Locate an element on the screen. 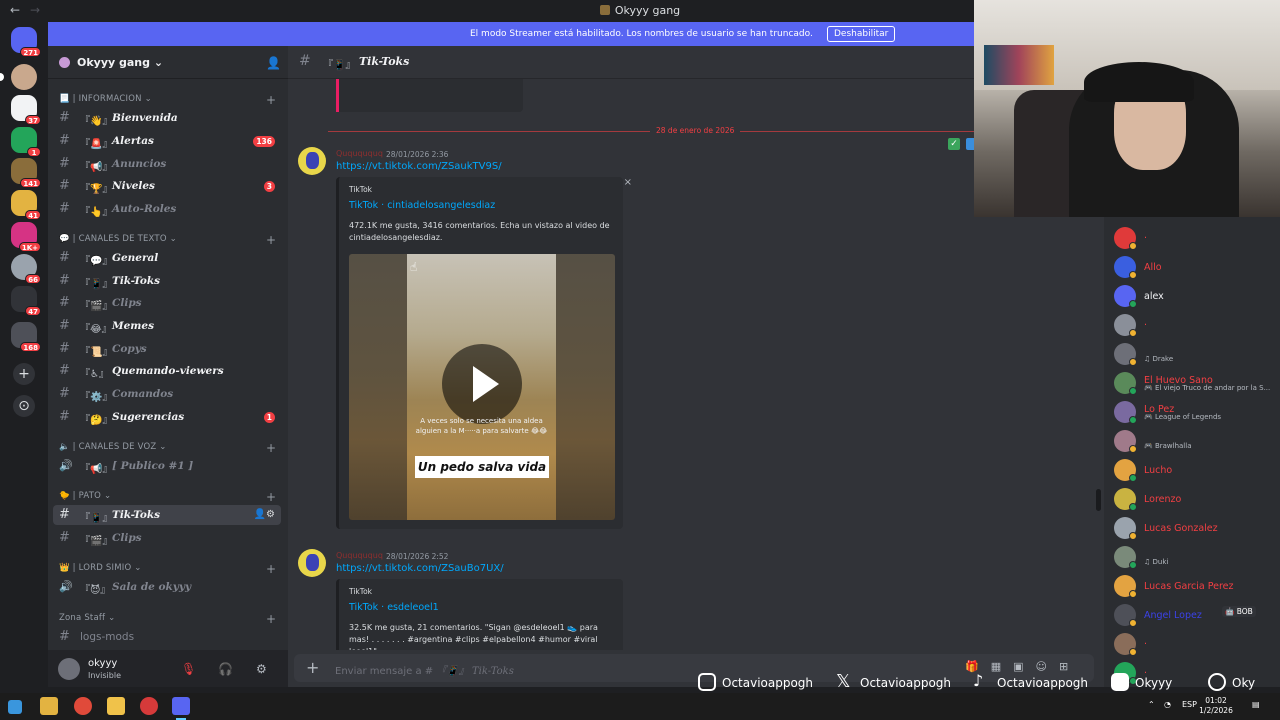  category-informacion: 📃 | INFORMACION ⌄ is located at coordinates (105, 100).